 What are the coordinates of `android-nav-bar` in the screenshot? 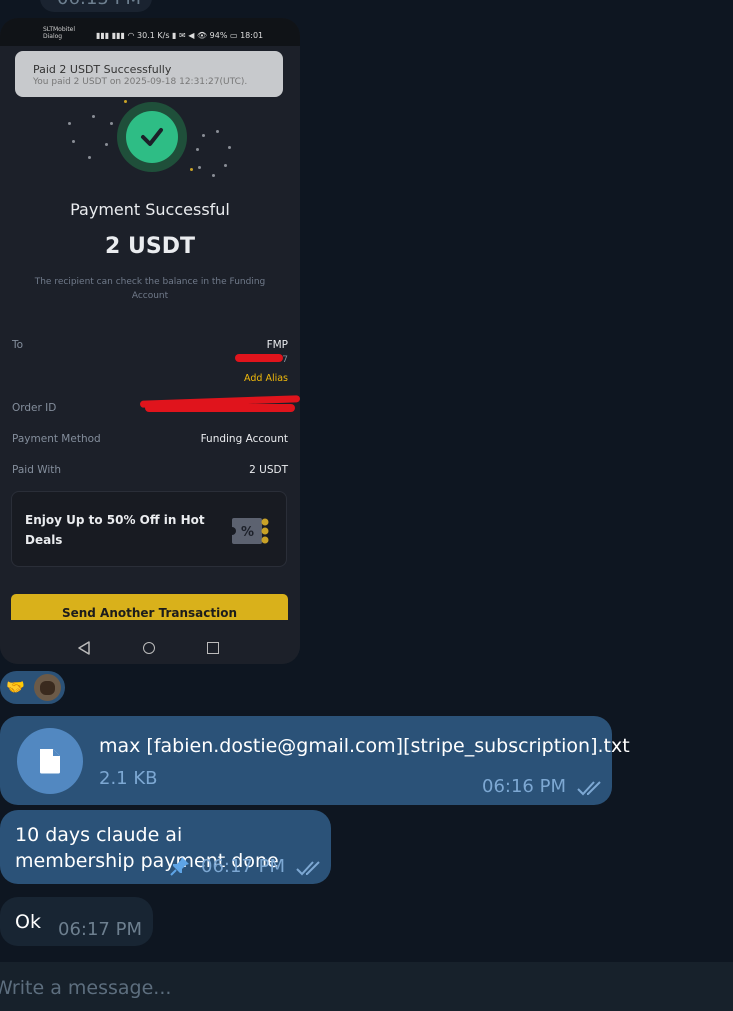 It's located at (150, 642).